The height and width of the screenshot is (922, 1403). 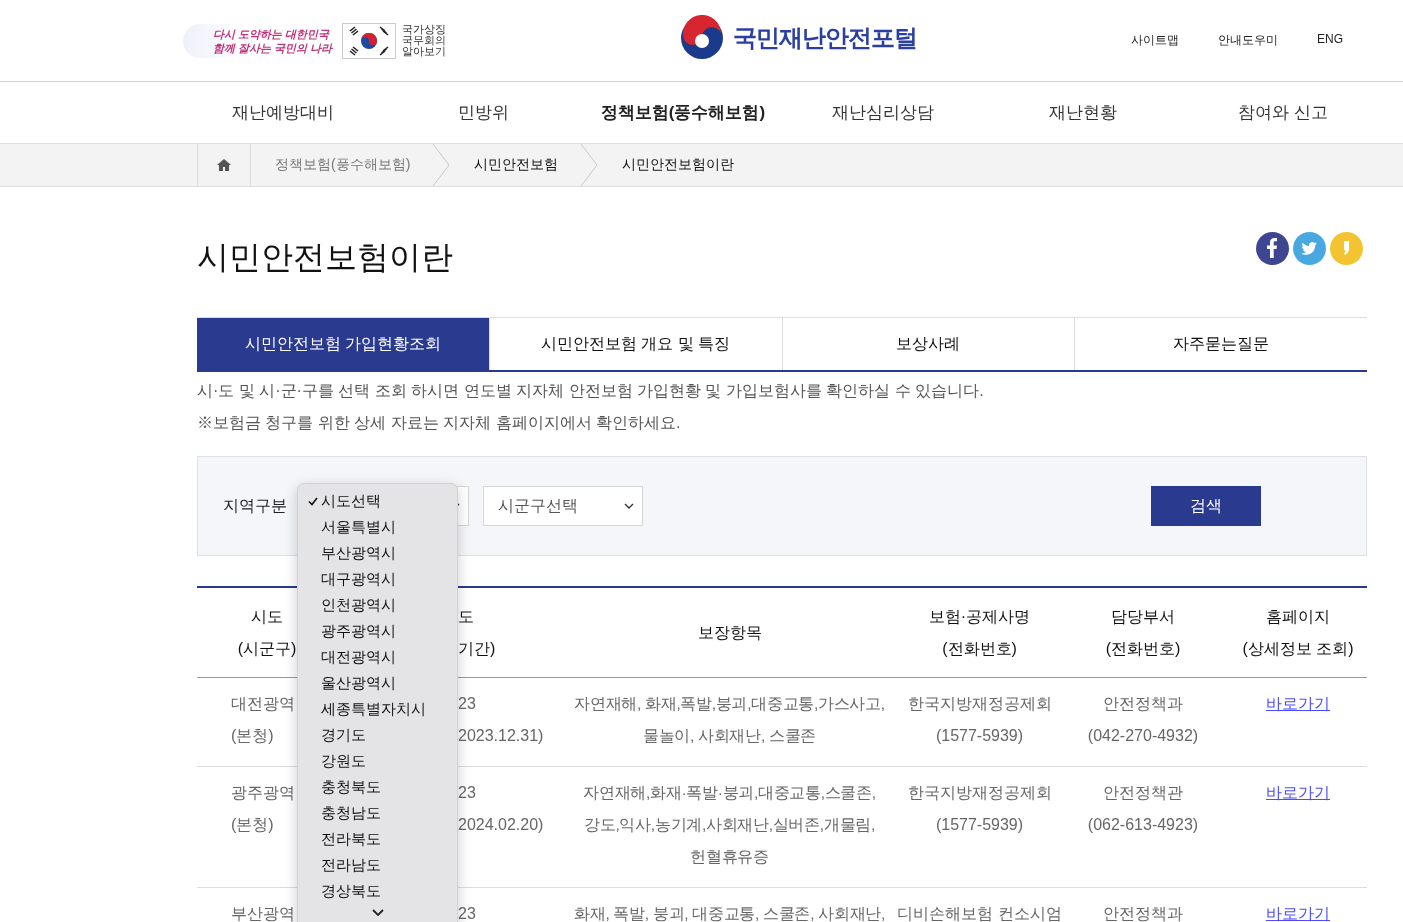 What do you see at coordinates (255, 505) in the screenshot?
I see `region-label: 지역구분` at bounding box center [255, 505].